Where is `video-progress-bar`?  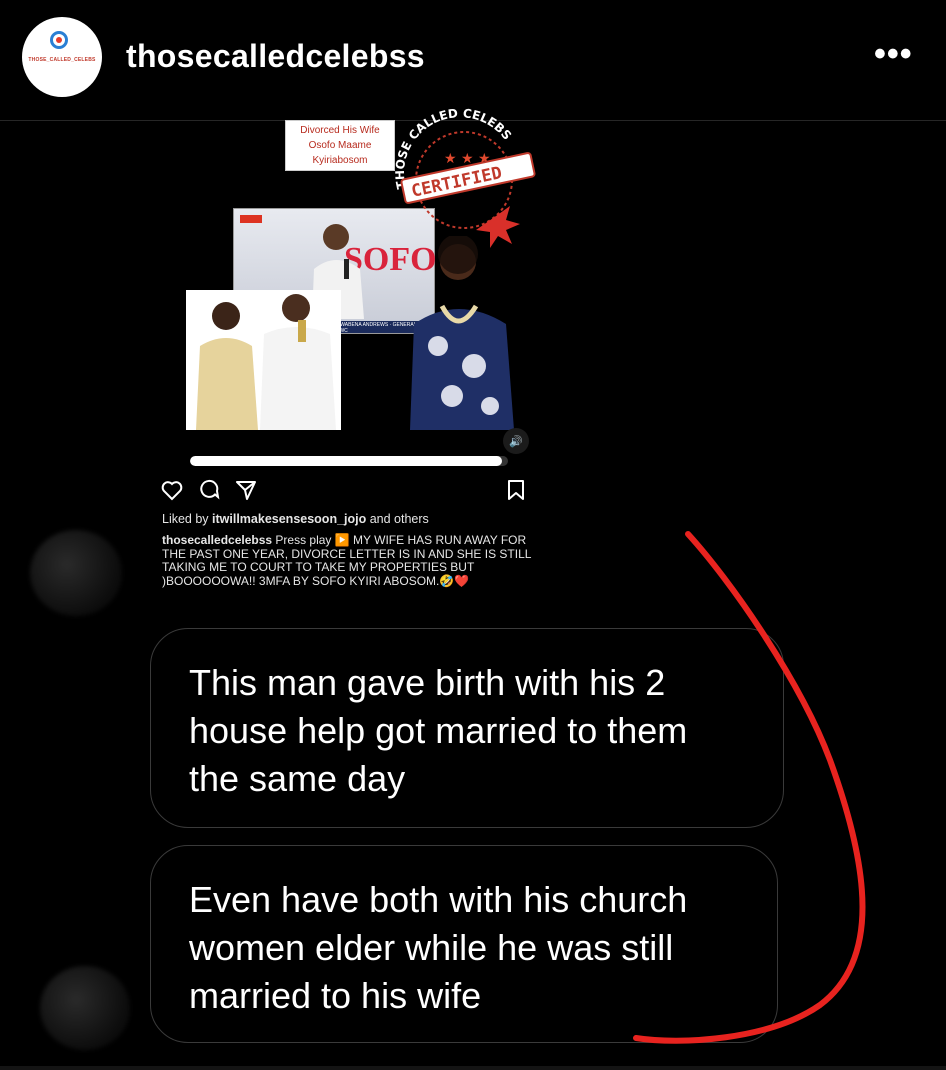
video-progress-bar is located at coordinates (349, 461).